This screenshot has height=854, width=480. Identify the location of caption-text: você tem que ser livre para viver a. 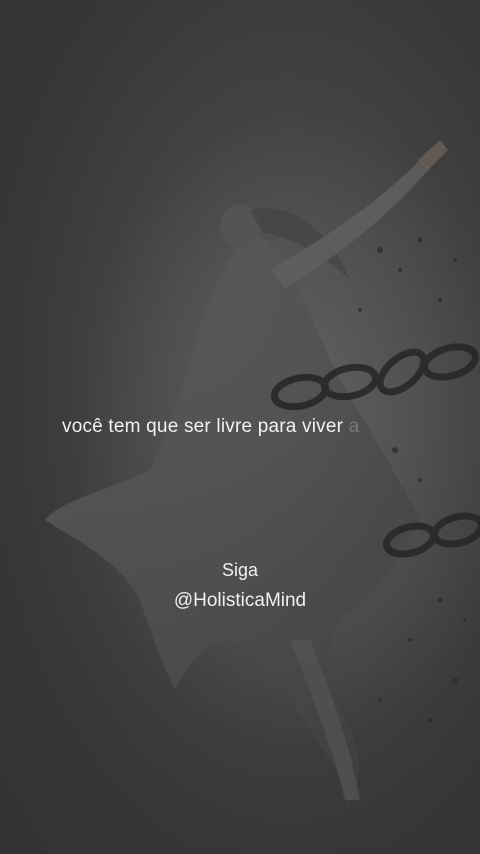
(210, 427).